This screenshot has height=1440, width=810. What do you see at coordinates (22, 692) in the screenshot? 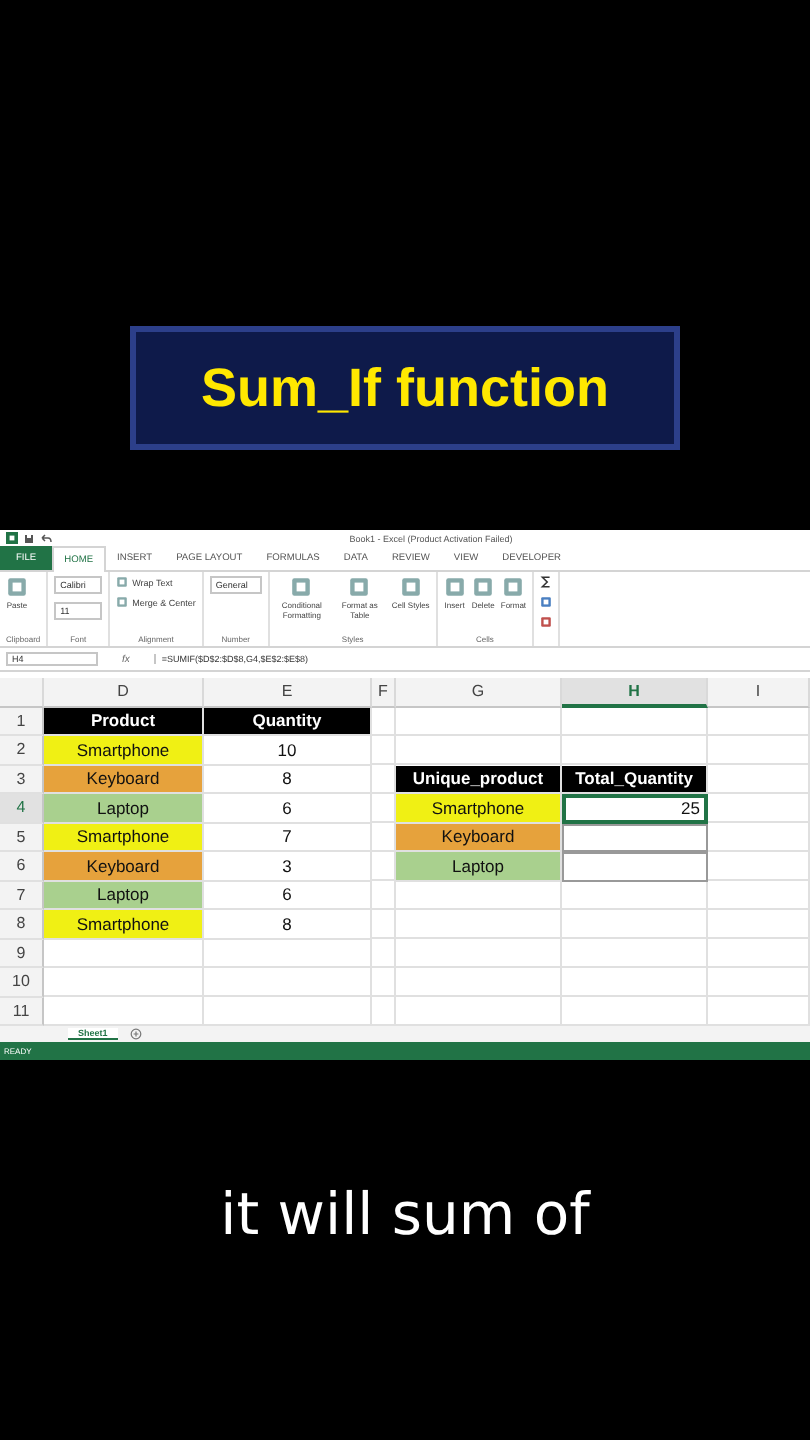
I see `select-all-corner` at bounding box center [22, 692].